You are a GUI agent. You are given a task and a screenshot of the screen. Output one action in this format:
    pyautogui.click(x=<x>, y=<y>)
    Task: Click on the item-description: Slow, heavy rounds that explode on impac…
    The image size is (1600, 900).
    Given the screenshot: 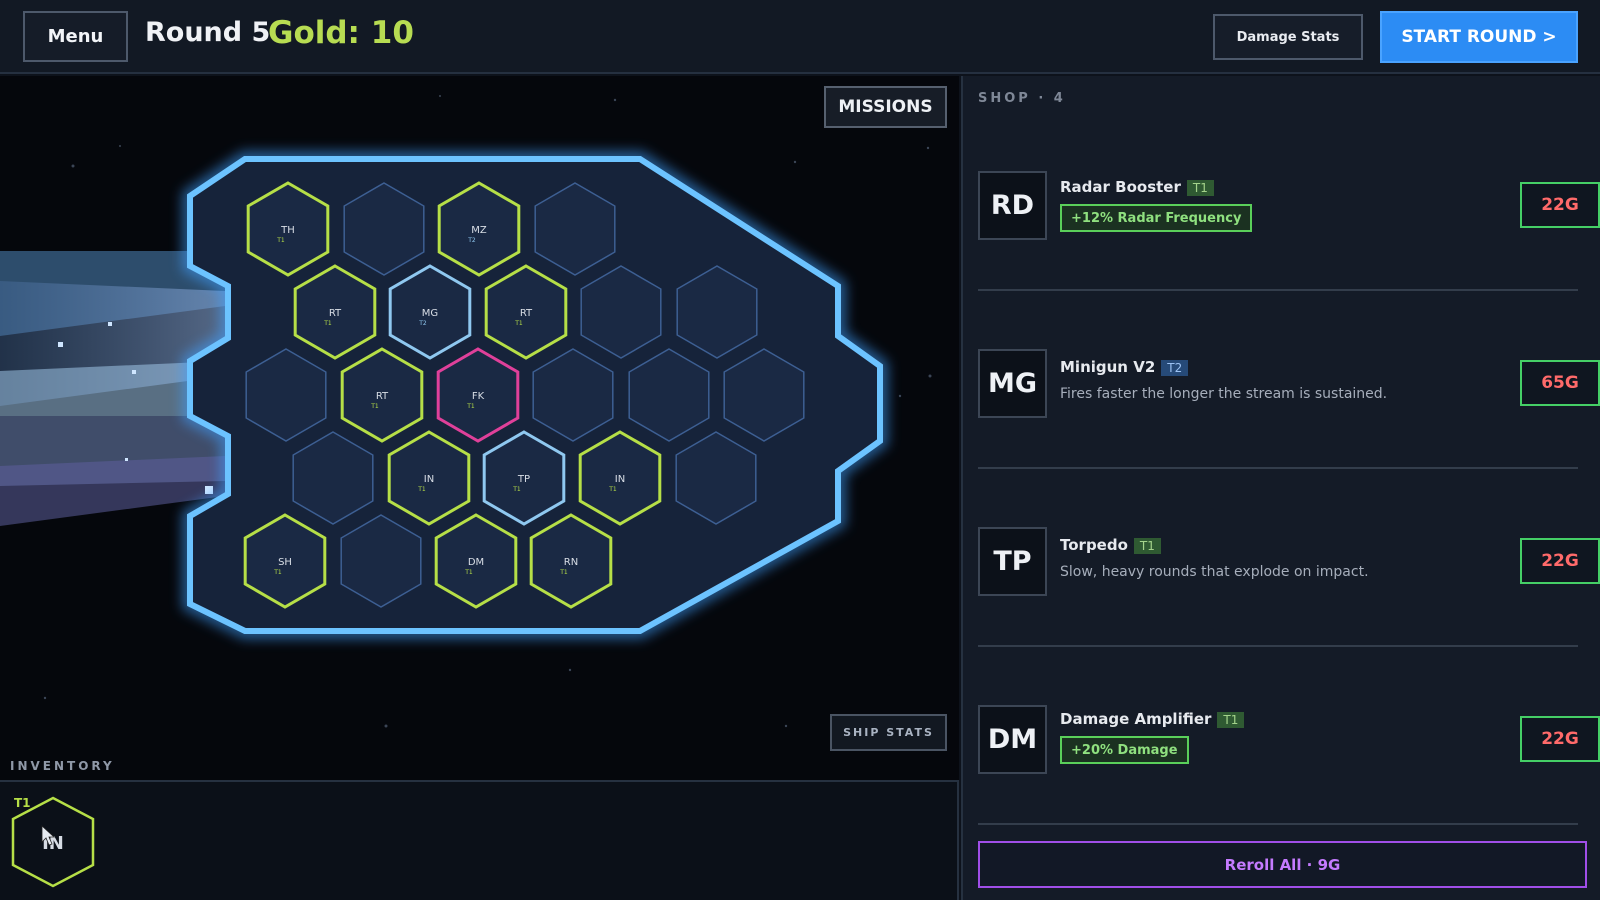 What is the action you would take?
    pyautogui.click(x=1214, y=572)
    